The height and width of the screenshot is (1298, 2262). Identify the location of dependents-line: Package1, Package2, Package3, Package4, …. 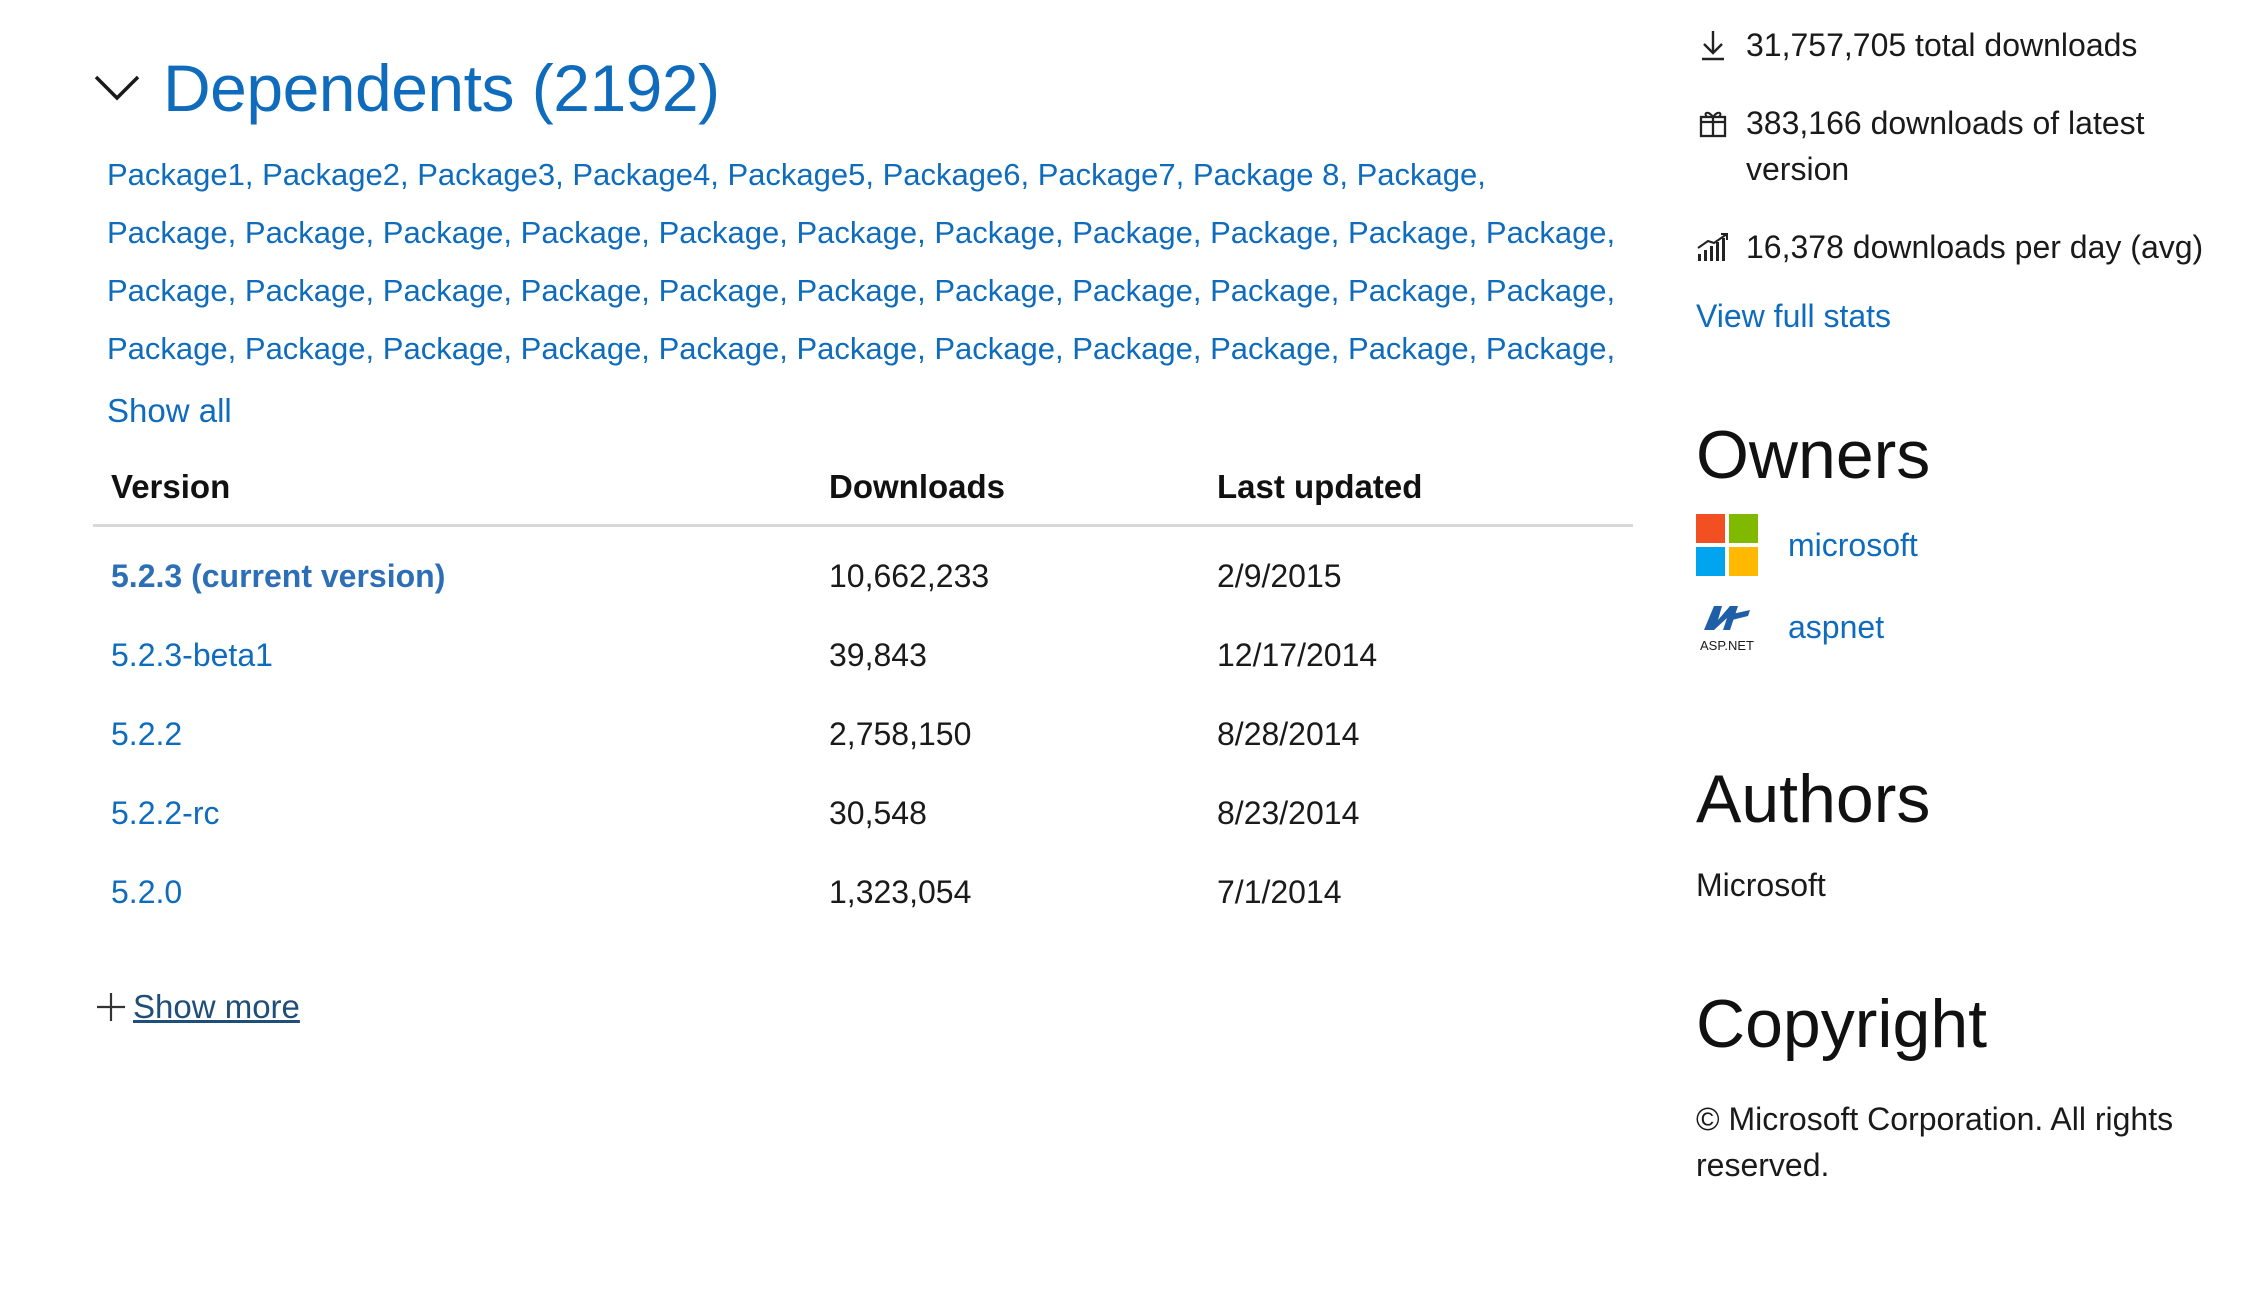
(887, 175).